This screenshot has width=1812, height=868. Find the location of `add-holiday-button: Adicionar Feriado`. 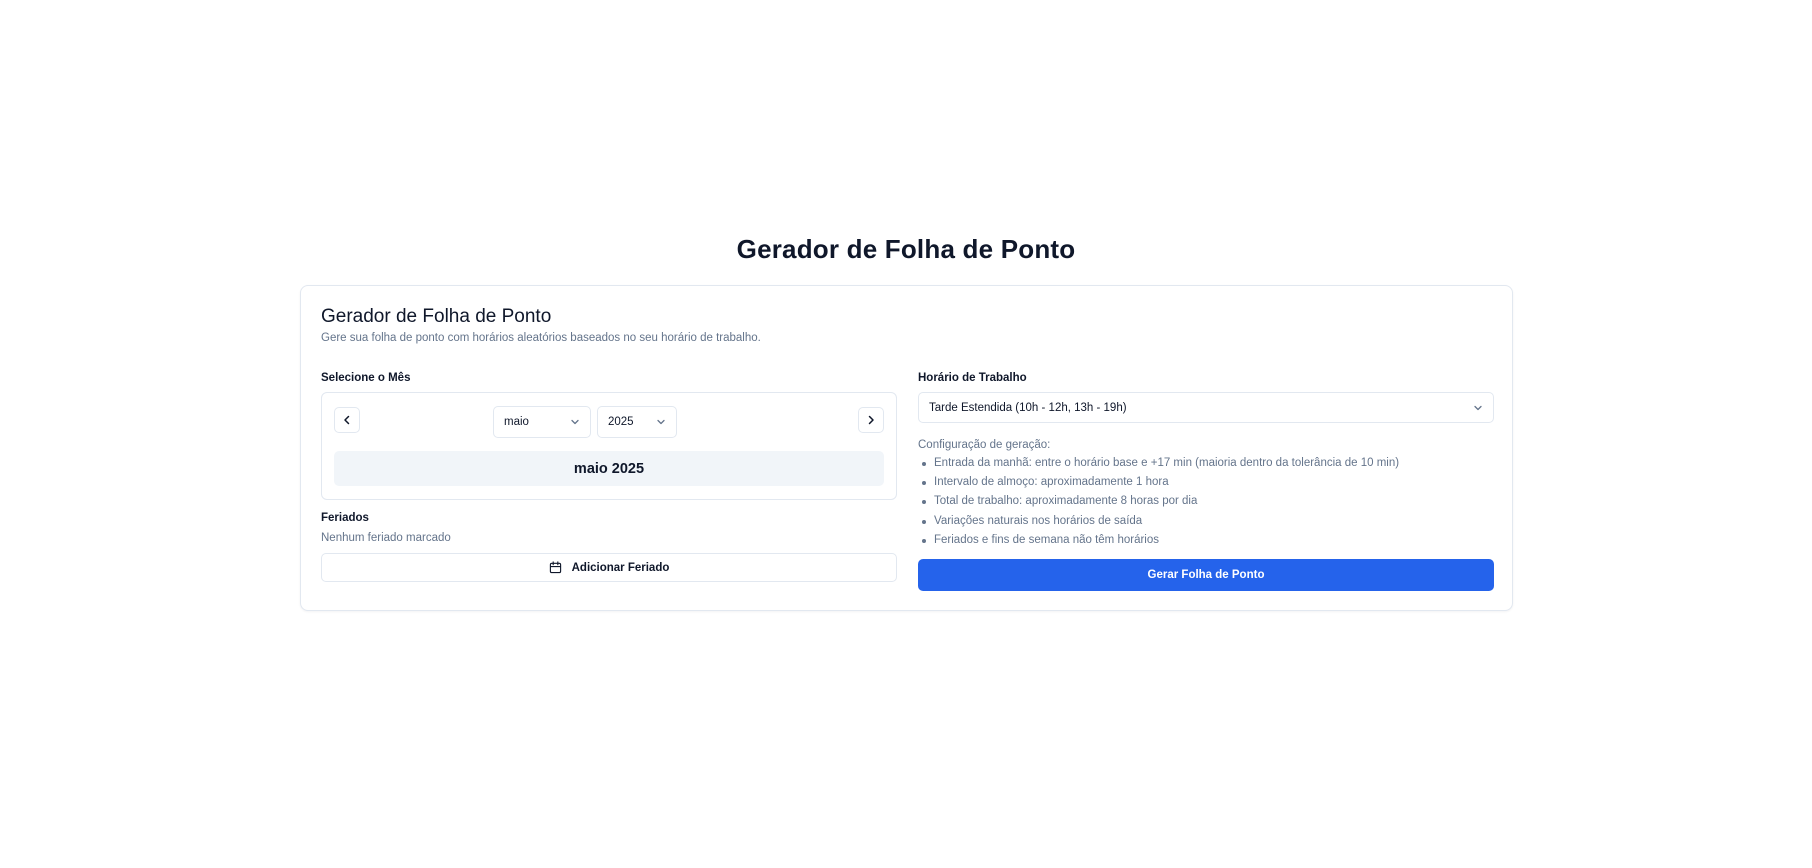

add-holiday-button: Adicionar Feriado is located at coordinates (609, 567).